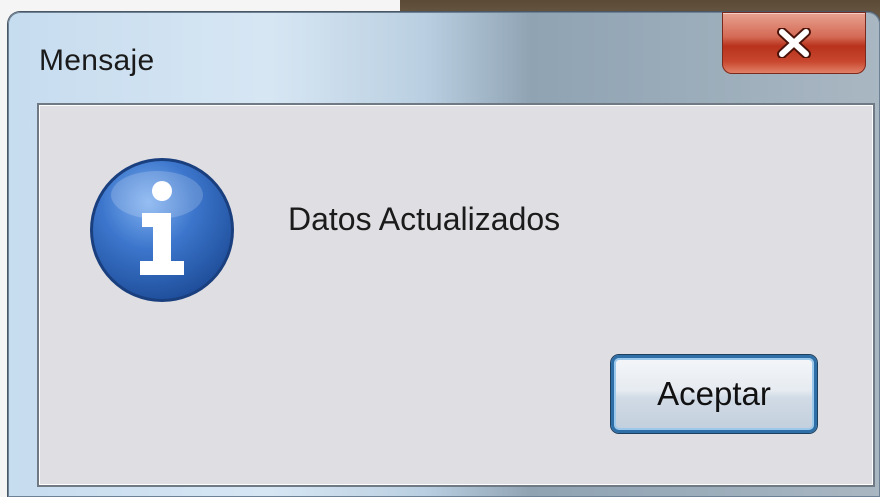 The height and width of the screenshot is (497, 880). What do you see at coordinates (424, 219) in the screenshot?
I see `message-text: Datos Actualizados` at bounding box center [424, 219].